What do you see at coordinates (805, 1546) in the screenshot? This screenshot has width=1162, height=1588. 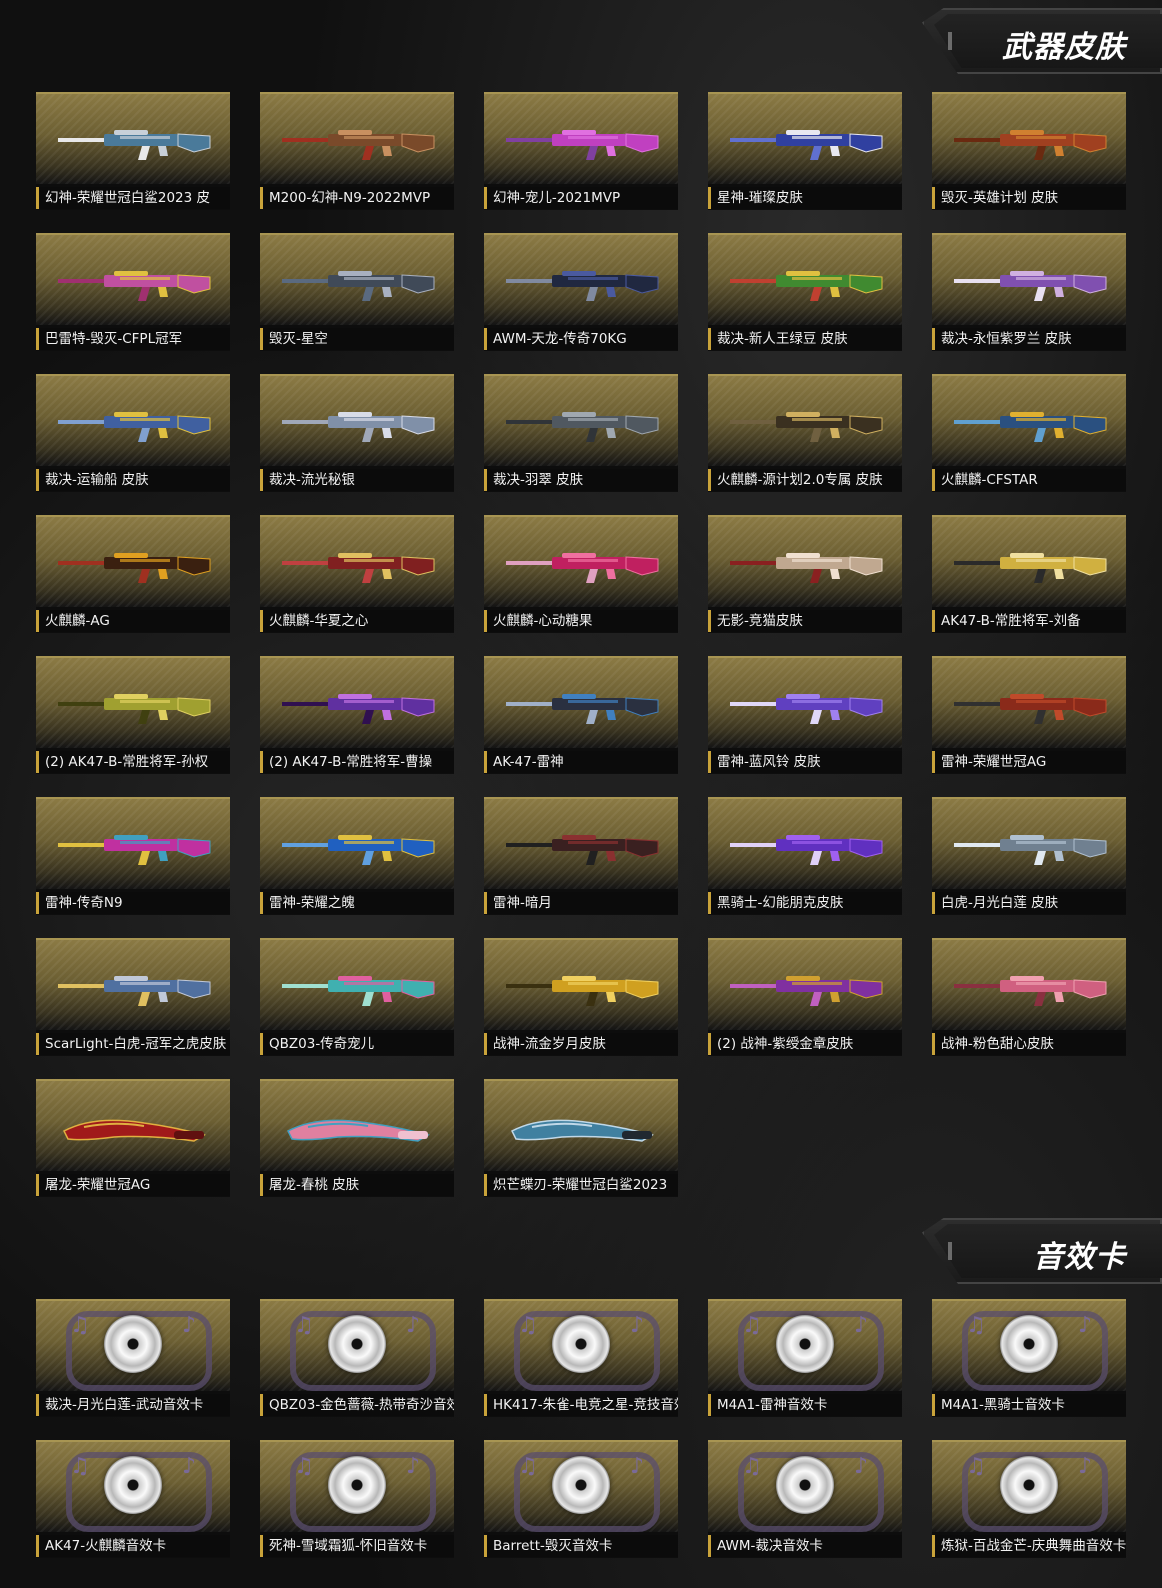 I see `sound-card-name: AWM-裁决音效卡` at bounding box center [805, 1546].